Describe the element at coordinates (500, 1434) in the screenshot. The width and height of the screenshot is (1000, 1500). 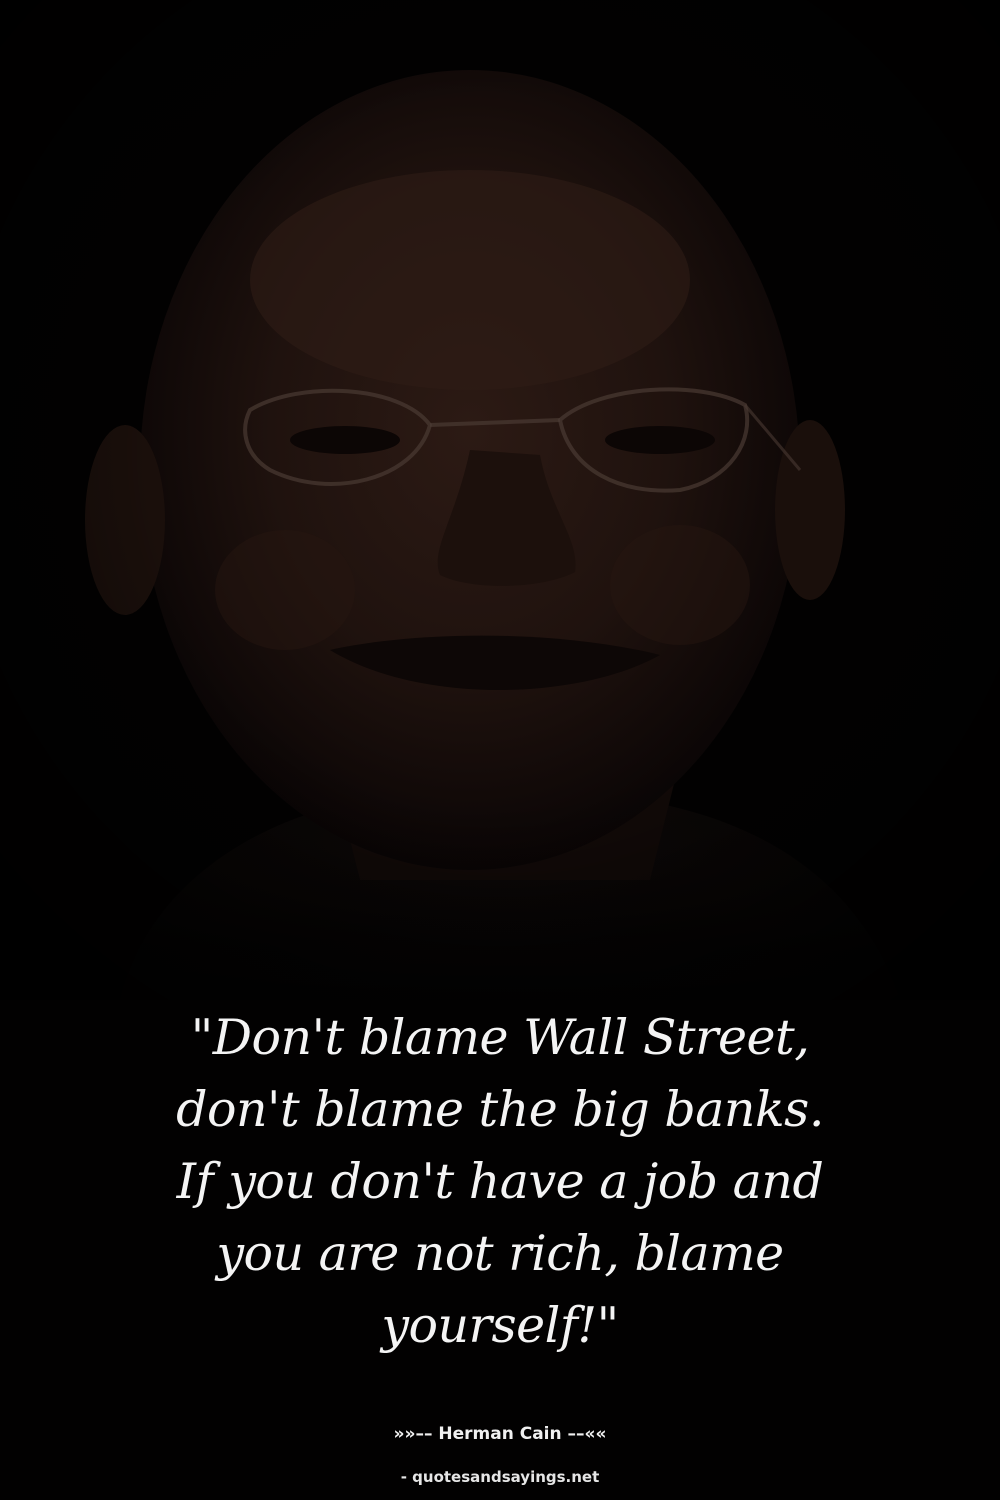
I see `quote-author: »»–– Herman Cain ––««` at that location.